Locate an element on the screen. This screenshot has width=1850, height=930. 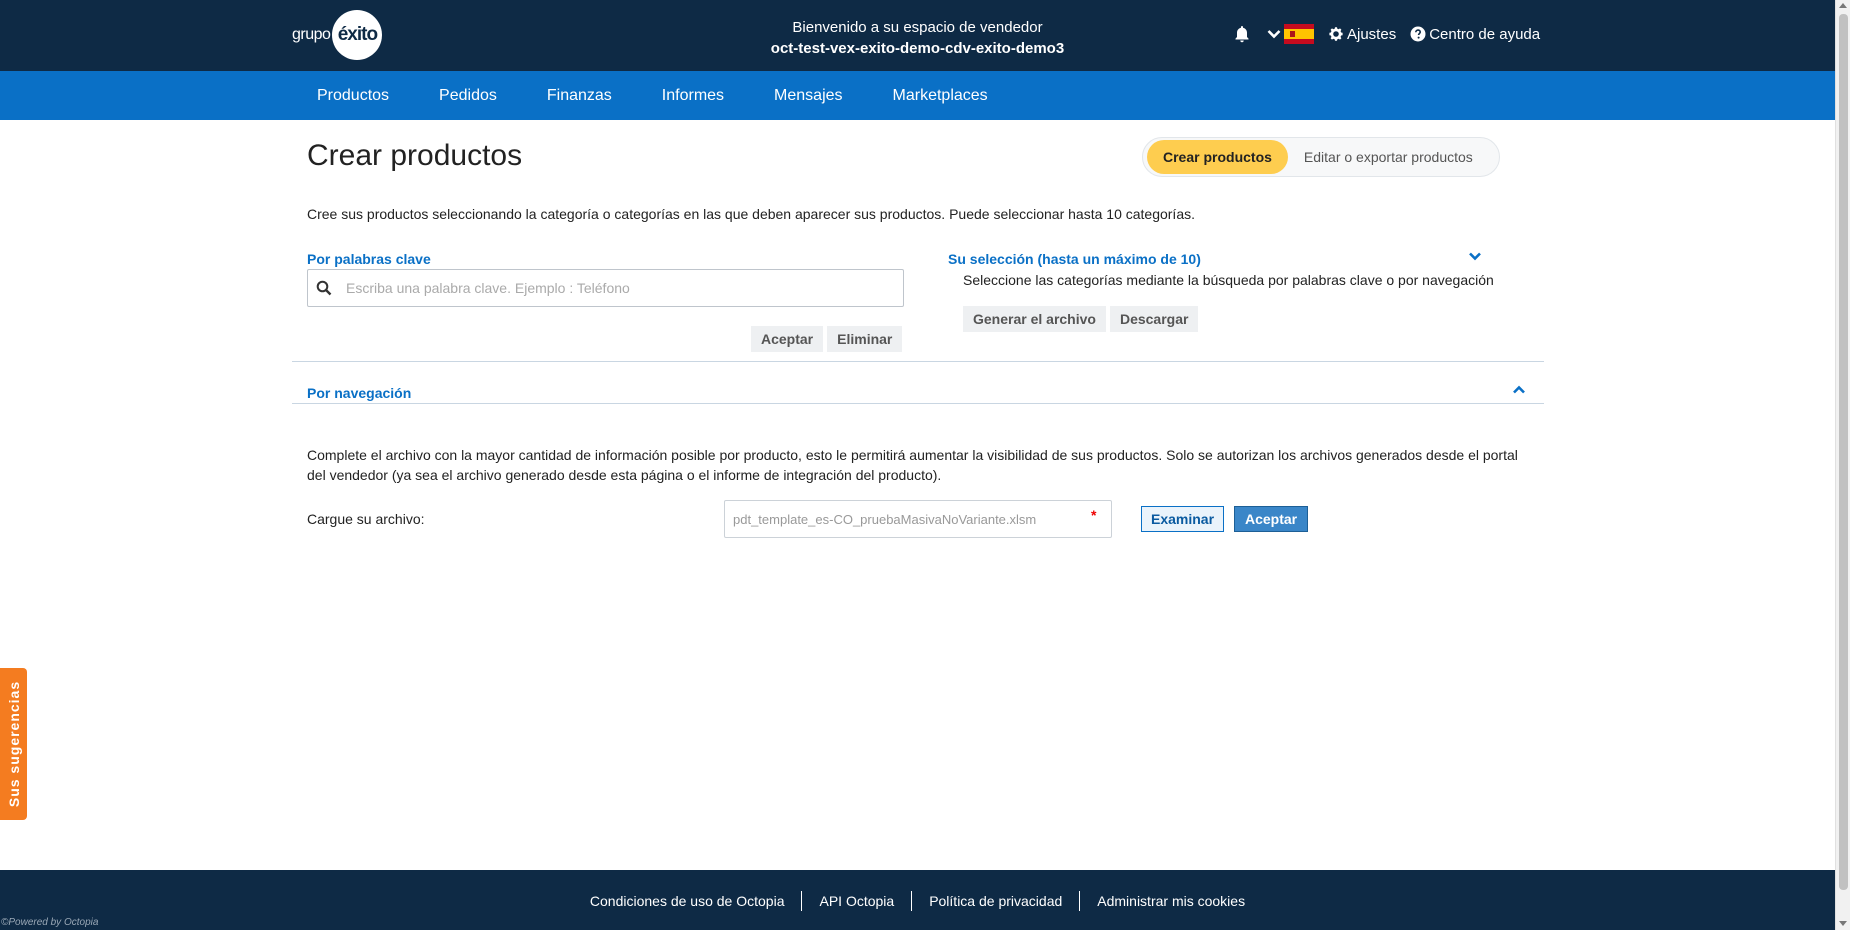
nav-item-productos: Productos is located at coordinates (353, 95).